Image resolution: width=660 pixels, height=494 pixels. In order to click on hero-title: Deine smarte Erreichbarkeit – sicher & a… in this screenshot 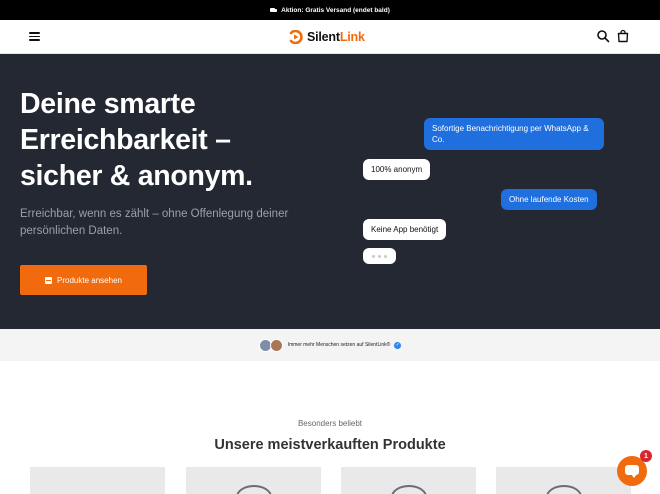, I will do `click(136, 140)`.